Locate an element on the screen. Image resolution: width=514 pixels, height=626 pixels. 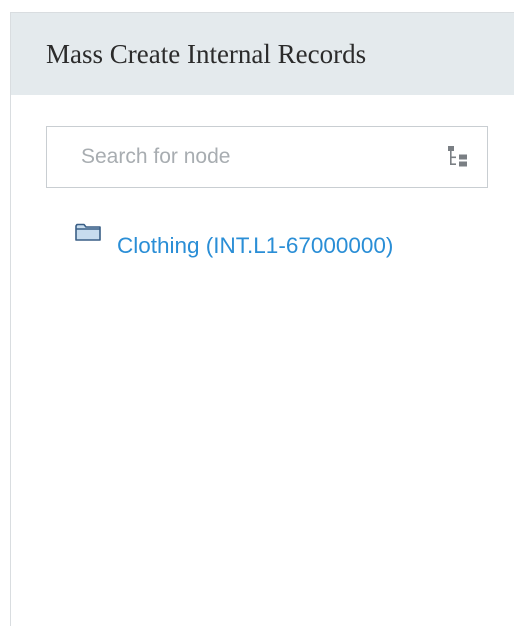
search-box is located at coordinates (267, 157).